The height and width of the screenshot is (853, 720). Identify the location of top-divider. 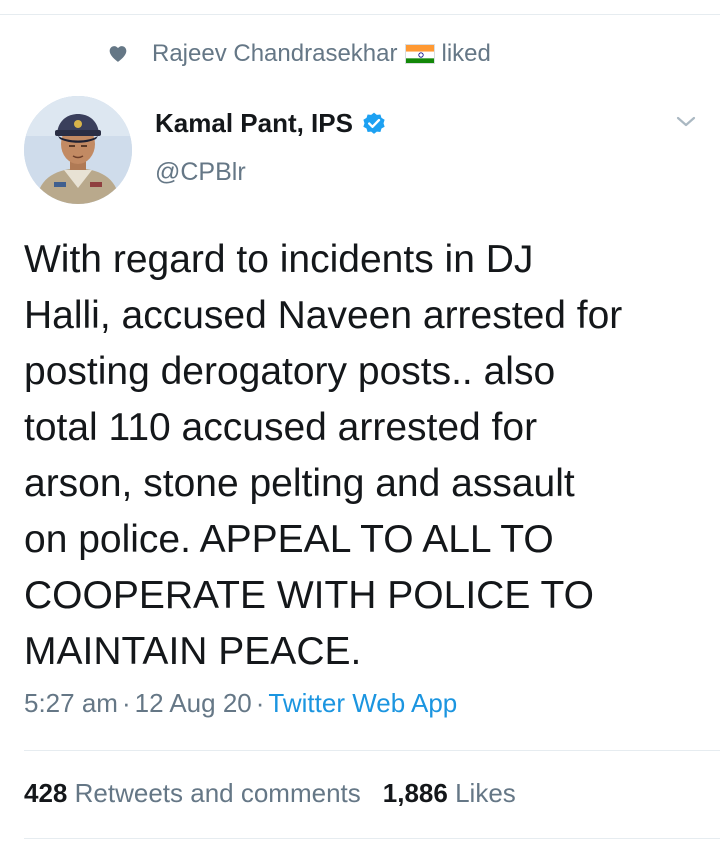
(360, 14).